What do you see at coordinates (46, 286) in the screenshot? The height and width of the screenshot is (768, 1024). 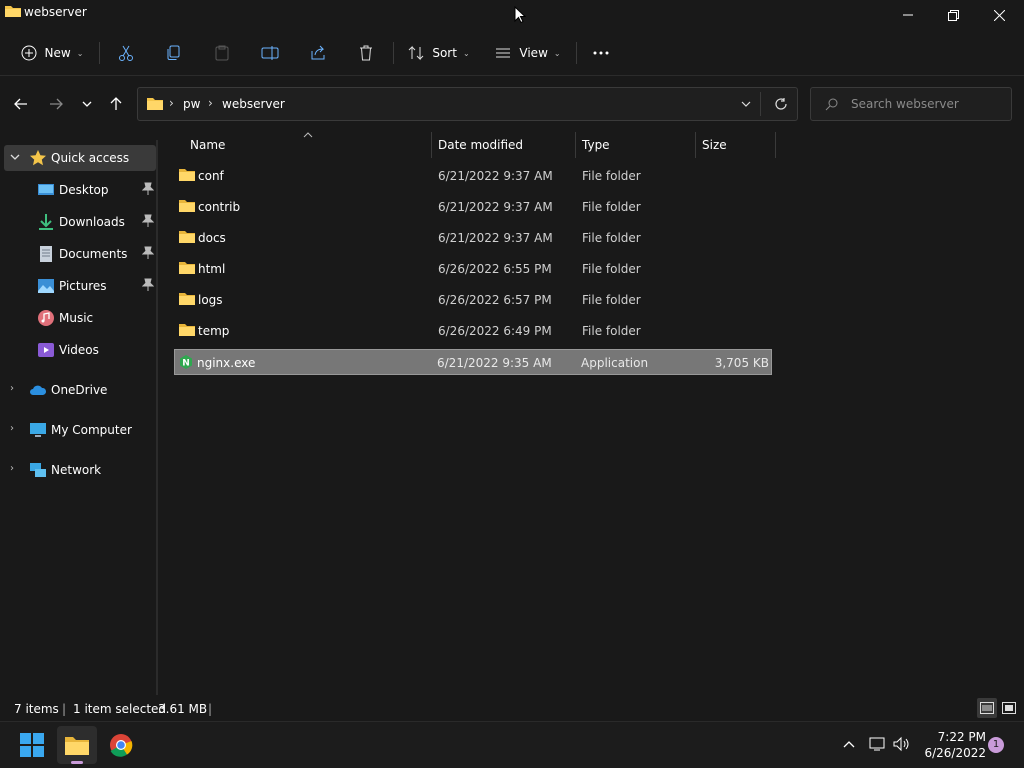 I see `pictures-icon` at bounding box center [46, 286].